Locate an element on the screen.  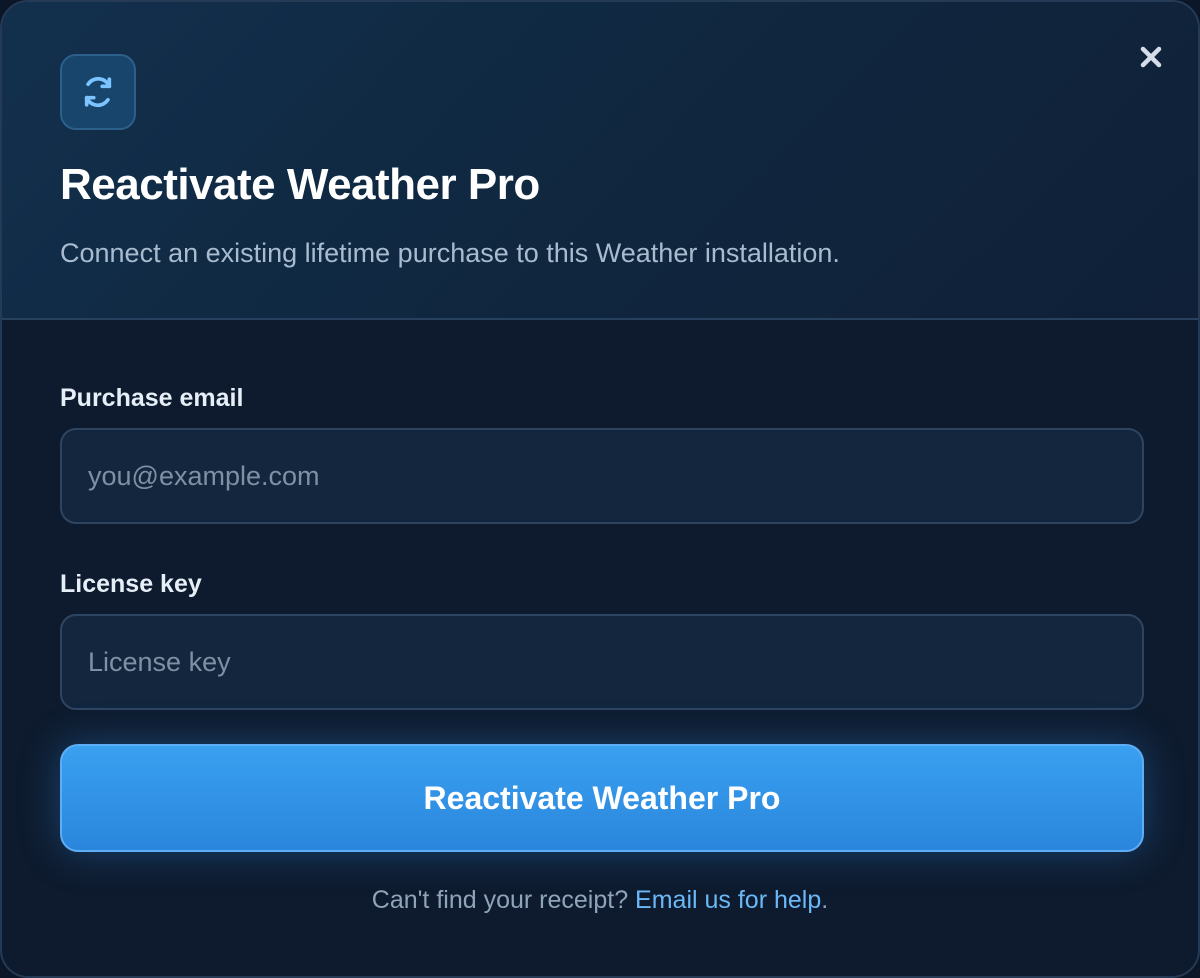
help-text: Can't find your receipt? is located at coordinates (503, 900).